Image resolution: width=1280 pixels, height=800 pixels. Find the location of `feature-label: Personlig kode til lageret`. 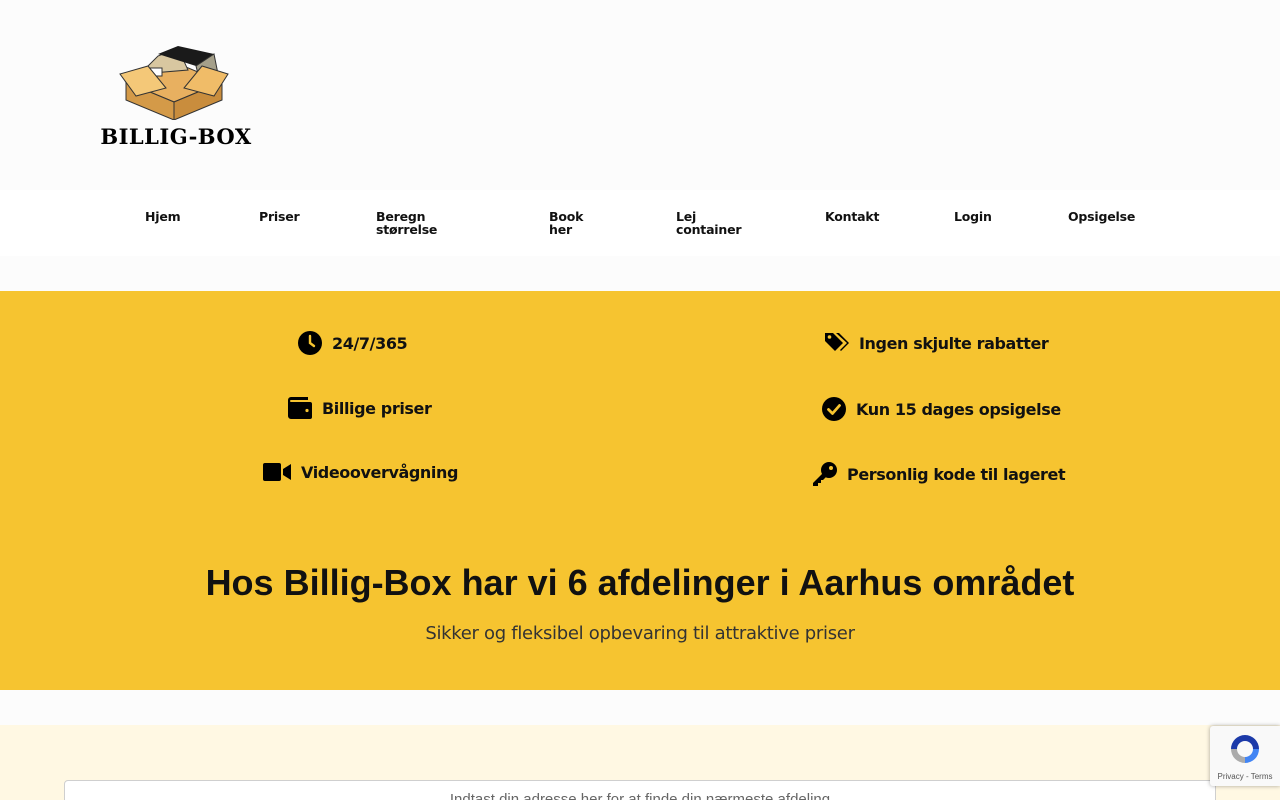

feature-label: Personlig kode til lageret is located at coordinates (956, 474).